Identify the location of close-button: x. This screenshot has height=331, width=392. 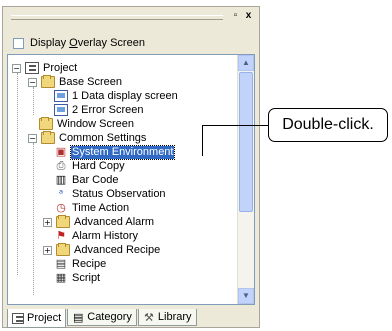
(248, 16).